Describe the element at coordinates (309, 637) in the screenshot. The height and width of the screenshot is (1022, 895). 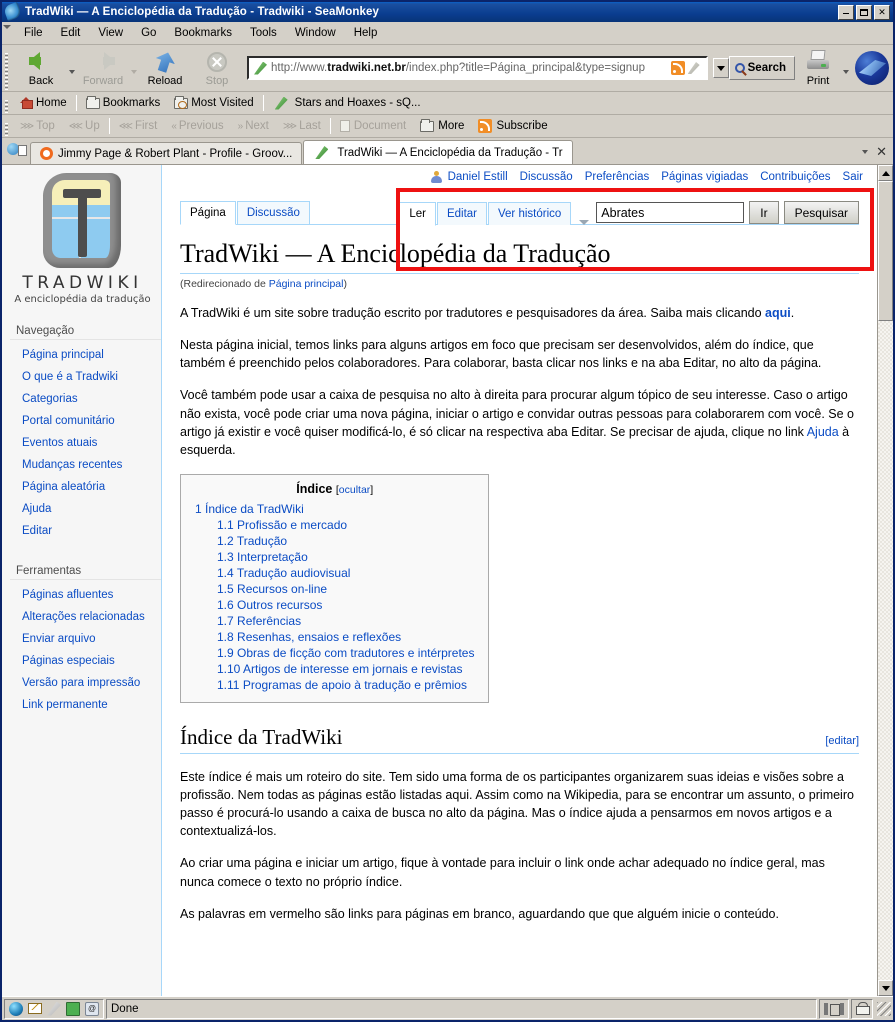
I see `toc-entry-1-8: 1.8 Resenhas, ensaios e reflexões` at that location.